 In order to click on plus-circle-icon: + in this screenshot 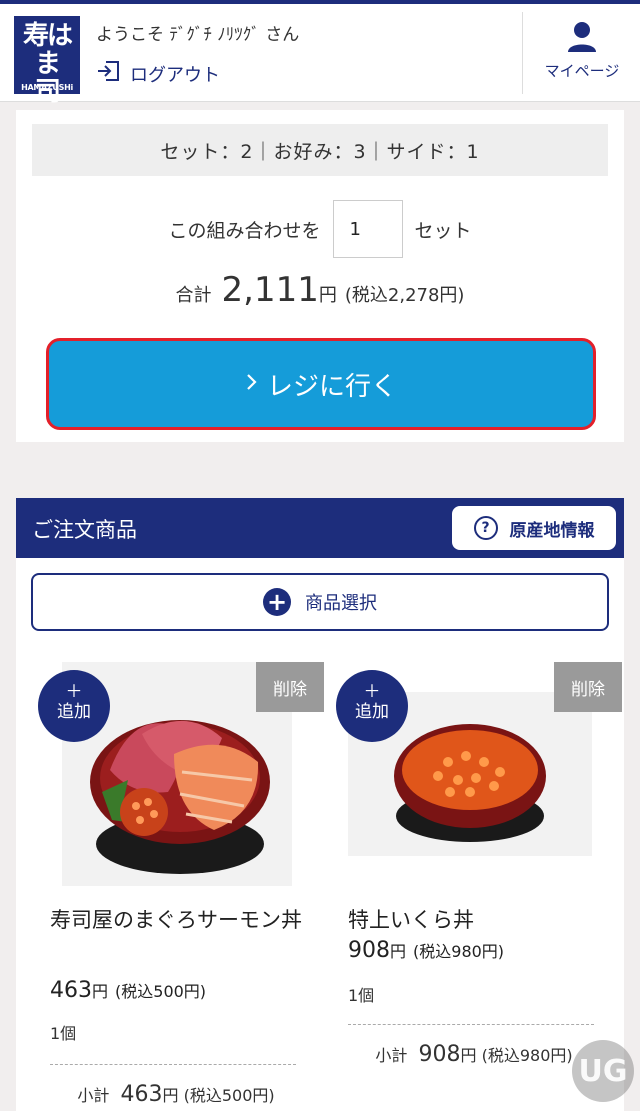, I will do `click(277, 602)`.